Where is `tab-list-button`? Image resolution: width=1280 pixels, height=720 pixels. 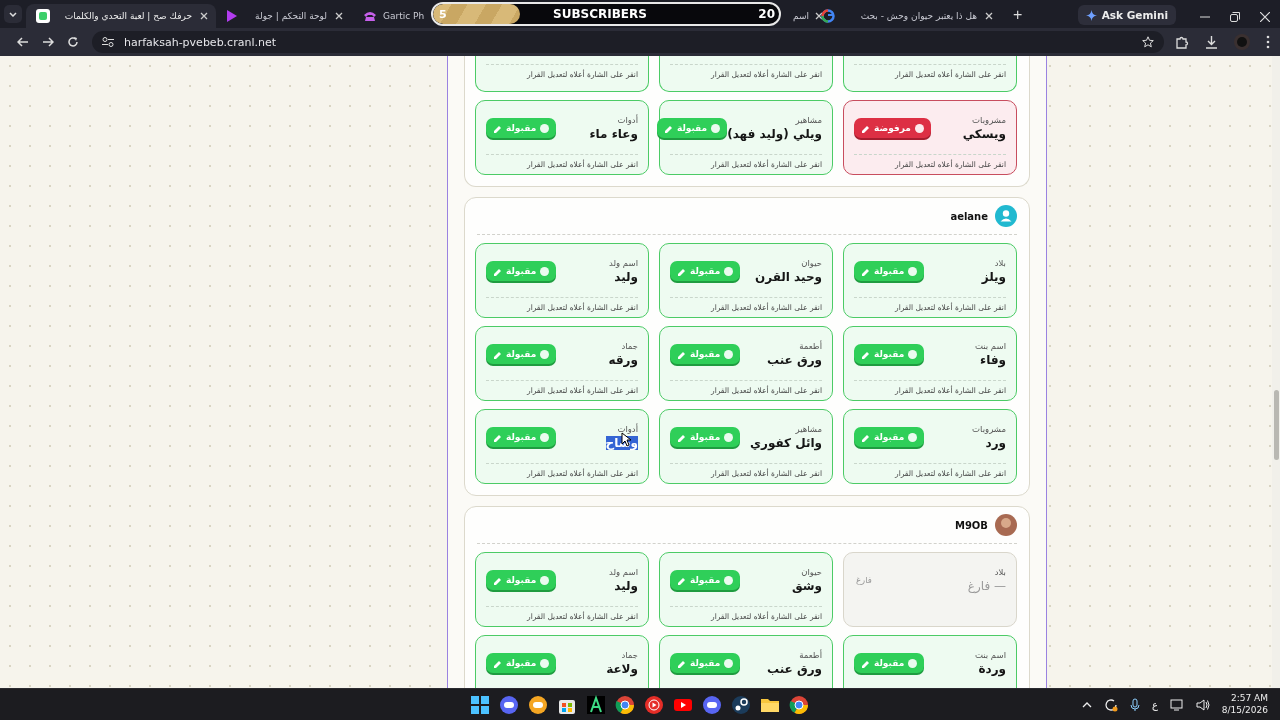
tab-list-button is located at coordinates (13, 14).